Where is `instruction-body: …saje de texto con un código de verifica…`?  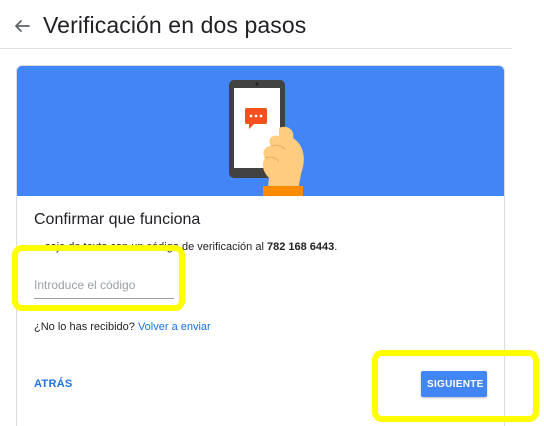
instruction-body: …saje de texto con un código de verifica… is located at coordinates (149, 247).